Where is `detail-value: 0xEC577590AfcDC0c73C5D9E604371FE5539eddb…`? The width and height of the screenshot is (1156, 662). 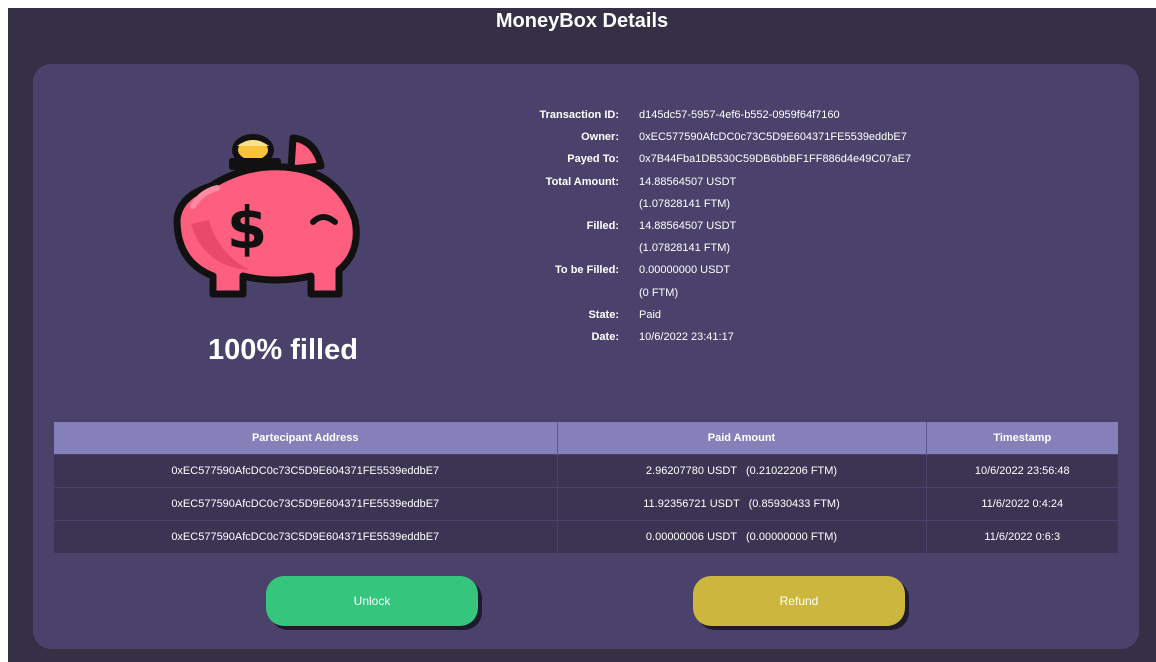
detail-value: 0xEC577590AfcDC0c73C5D9E604371FE5539eddb… is located at coordinates (773, 137).